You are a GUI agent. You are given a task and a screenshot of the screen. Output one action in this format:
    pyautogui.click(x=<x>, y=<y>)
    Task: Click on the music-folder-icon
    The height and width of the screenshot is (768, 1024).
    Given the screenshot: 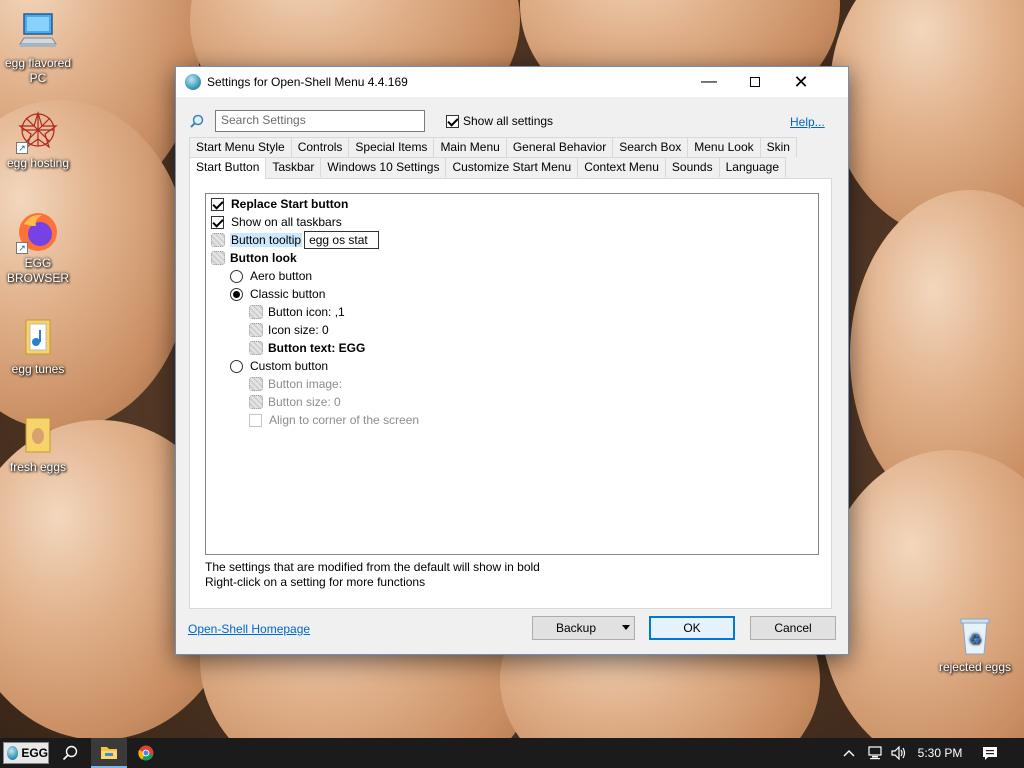 What is the action you would take?
    pyautogui.click(x=38, y=338)
    